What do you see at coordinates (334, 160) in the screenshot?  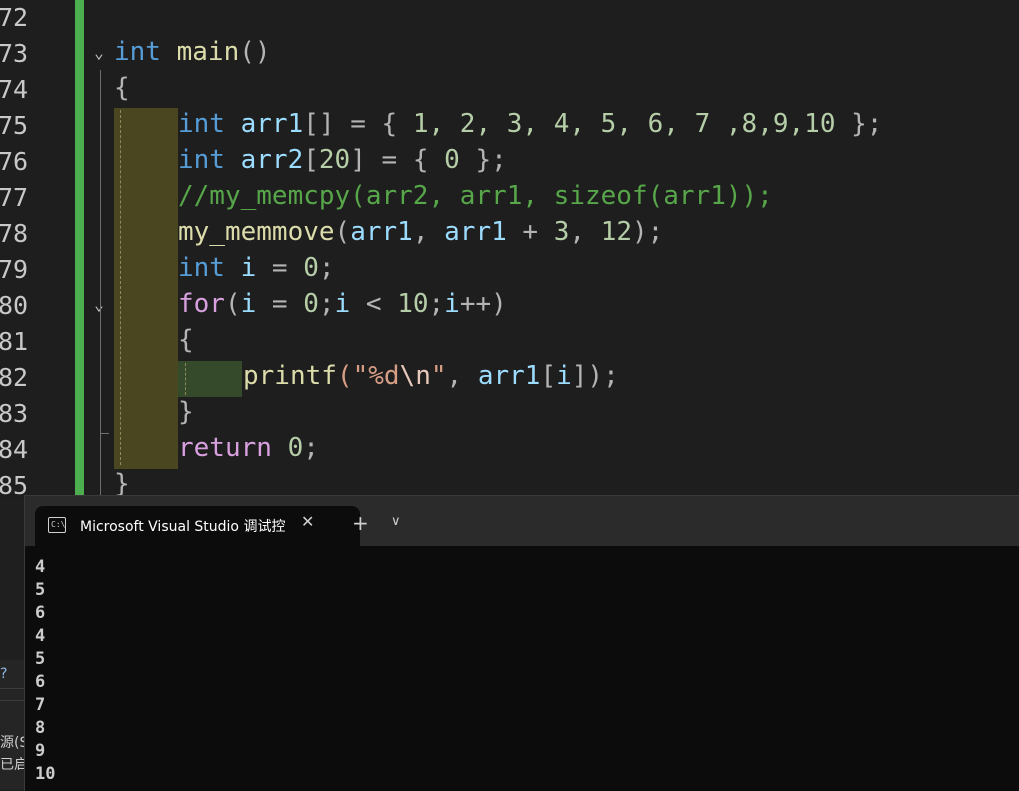 I see `token: 20` at bounding box center [334, 160].